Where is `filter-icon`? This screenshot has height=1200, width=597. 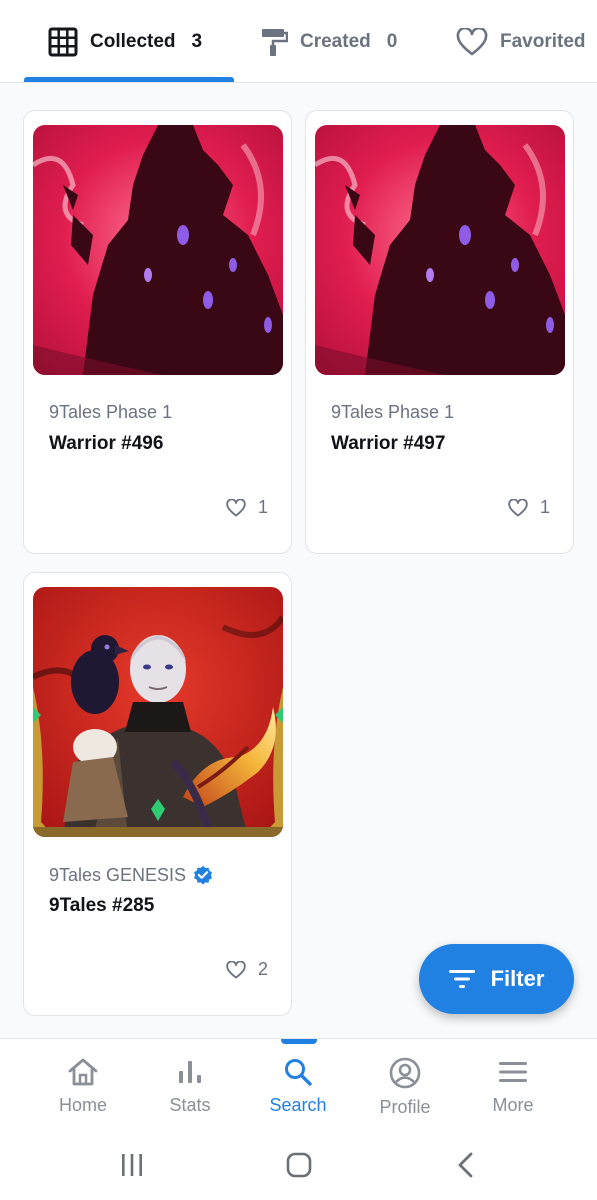
filter-icon is located at coordinates (461, 979).